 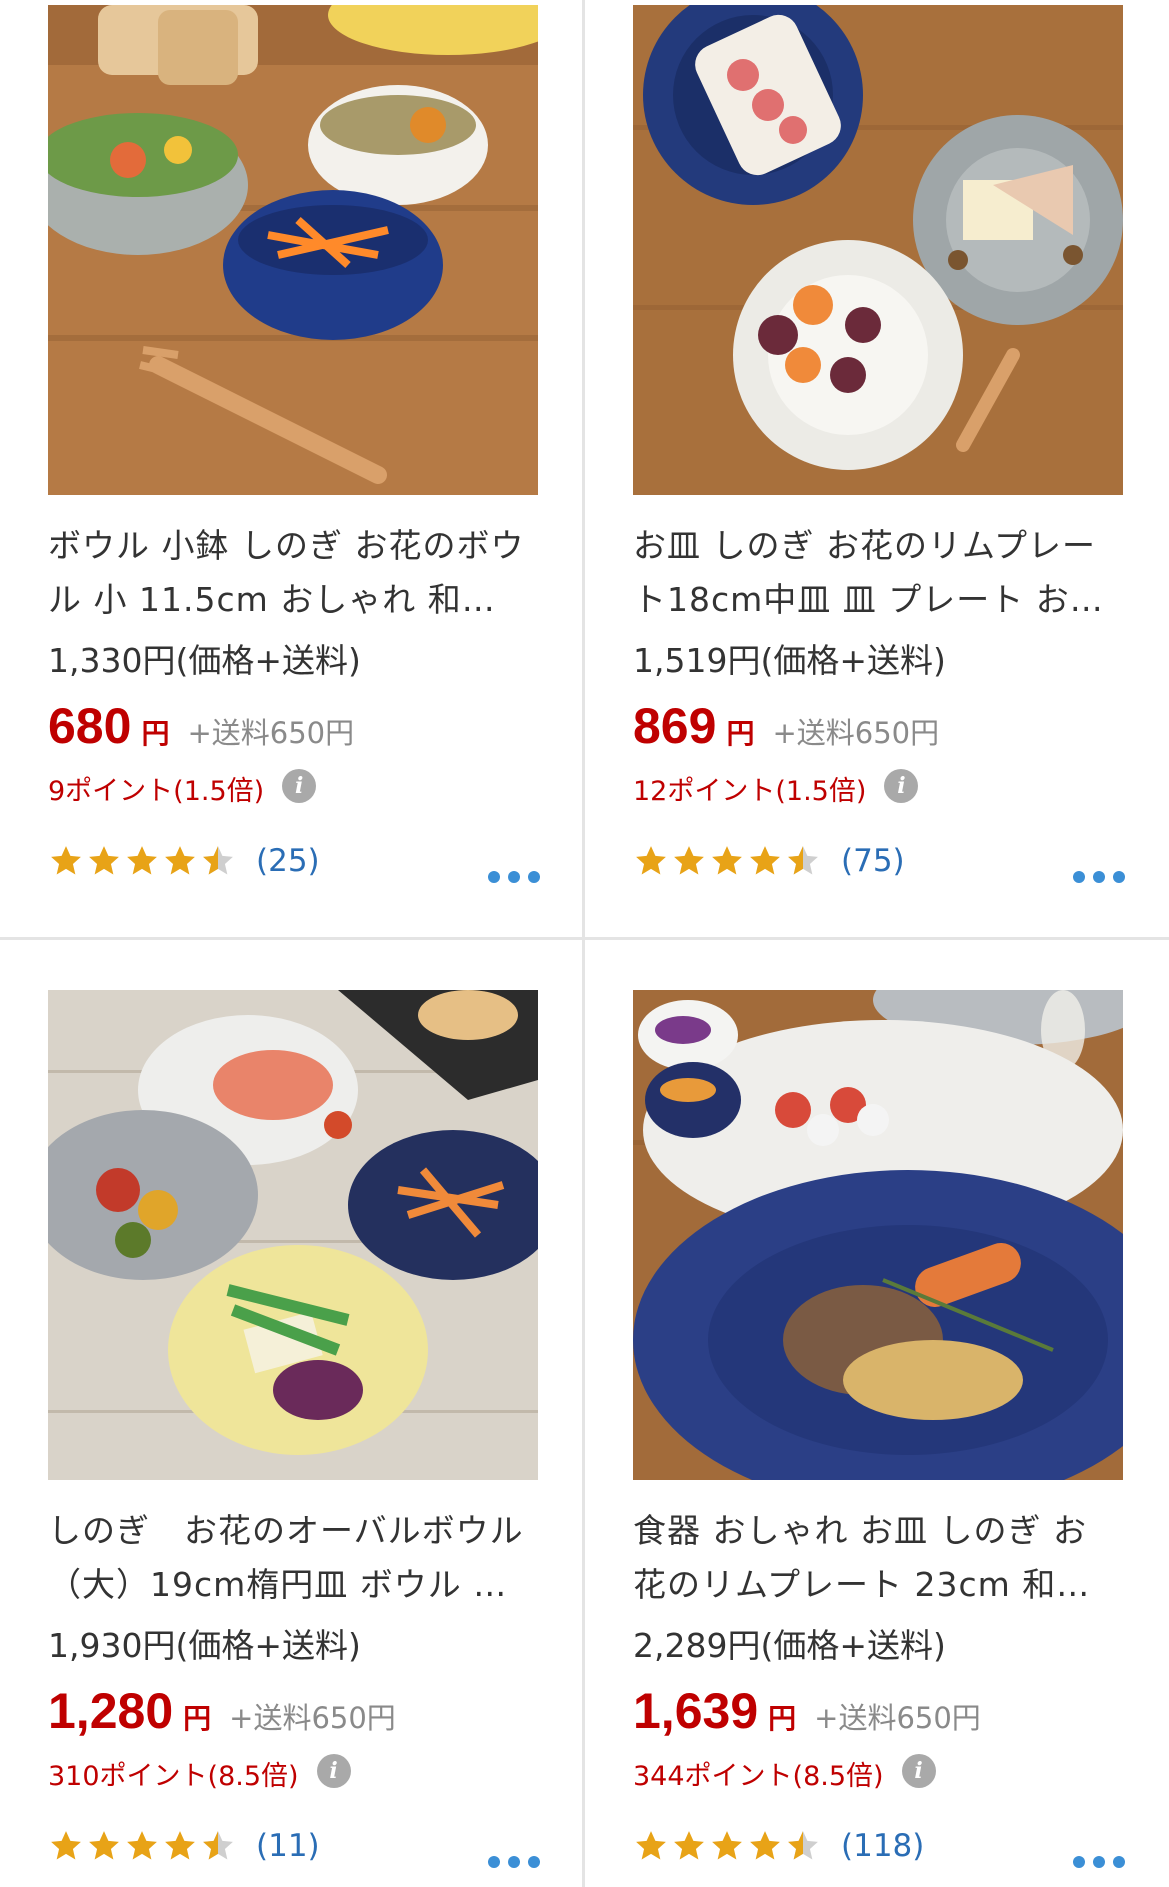 What do you see at coordinates (173, 1776) in the screenshot?
I see `points-label: 310ポイント(8.5倍)` at bounding box center [173, 1776].